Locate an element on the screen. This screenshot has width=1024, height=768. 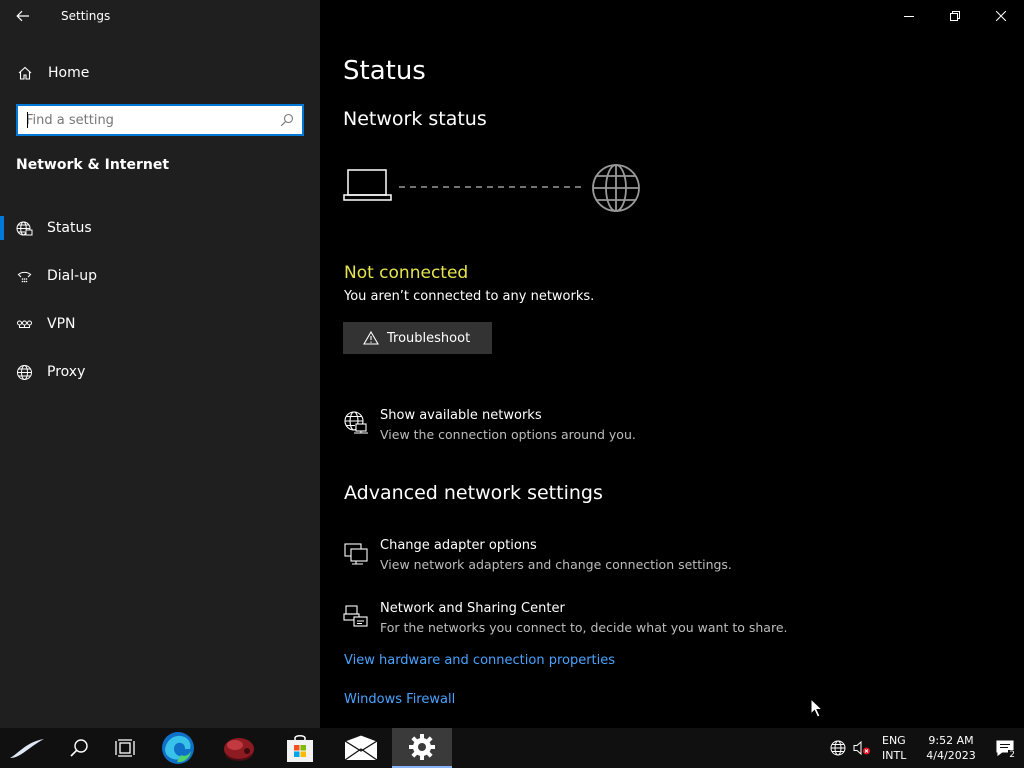
app-title: Settings is located at coordinates (86, 16).